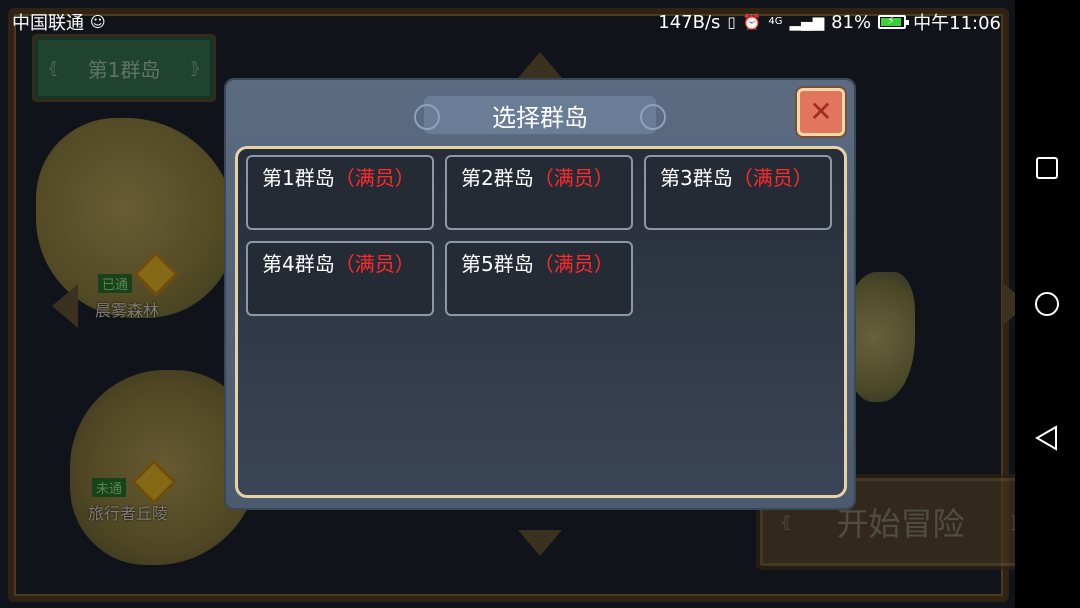  I want to click on battery-icon: ⚡, so click(894, 21).